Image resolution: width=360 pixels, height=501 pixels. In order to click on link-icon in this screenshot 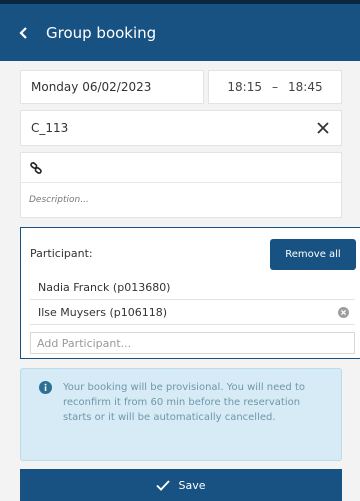, I will do `click(36, 167)`.